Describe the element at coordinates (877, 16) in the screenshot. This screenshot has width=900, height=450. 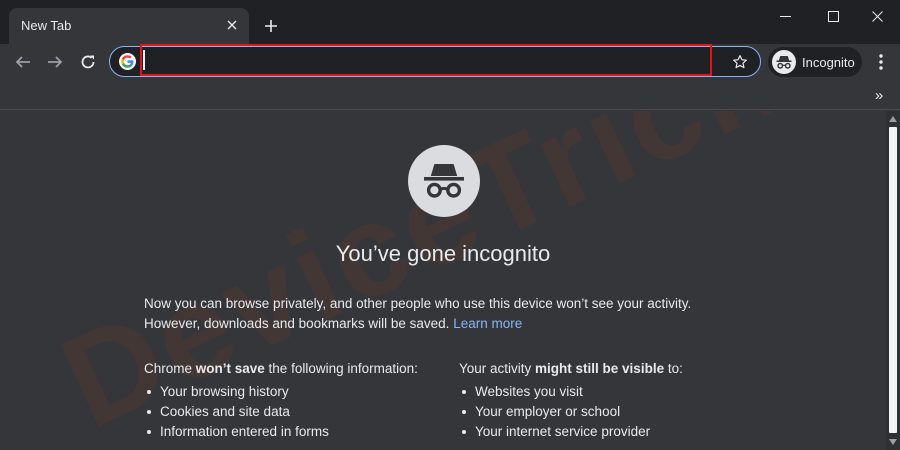
I see `window-close-icon` at that location.